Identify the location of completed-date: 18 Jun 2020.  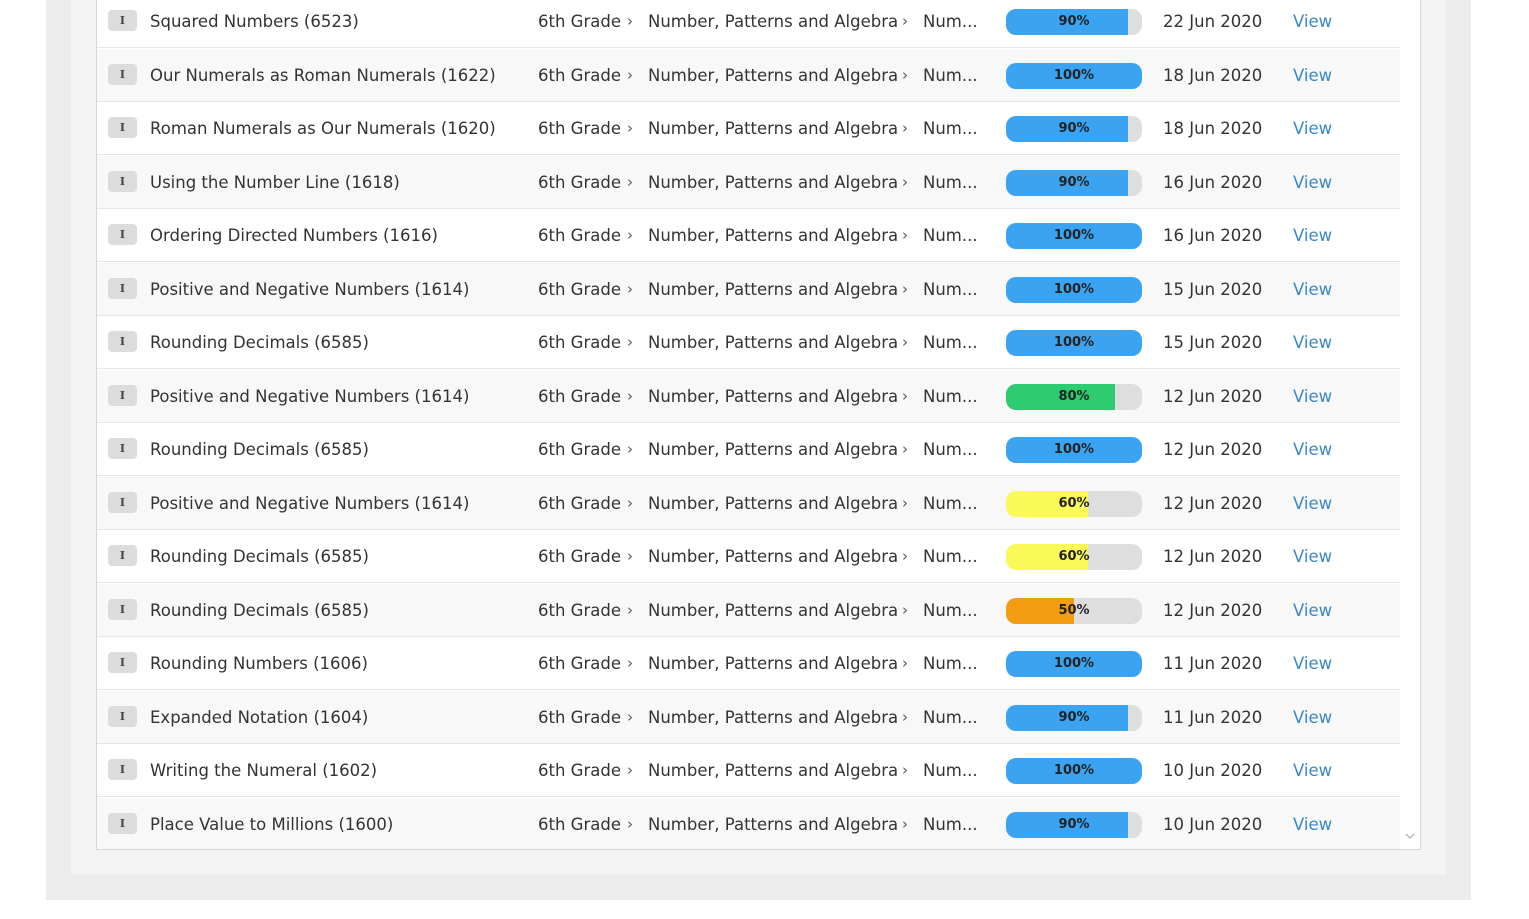
(1213, 75).